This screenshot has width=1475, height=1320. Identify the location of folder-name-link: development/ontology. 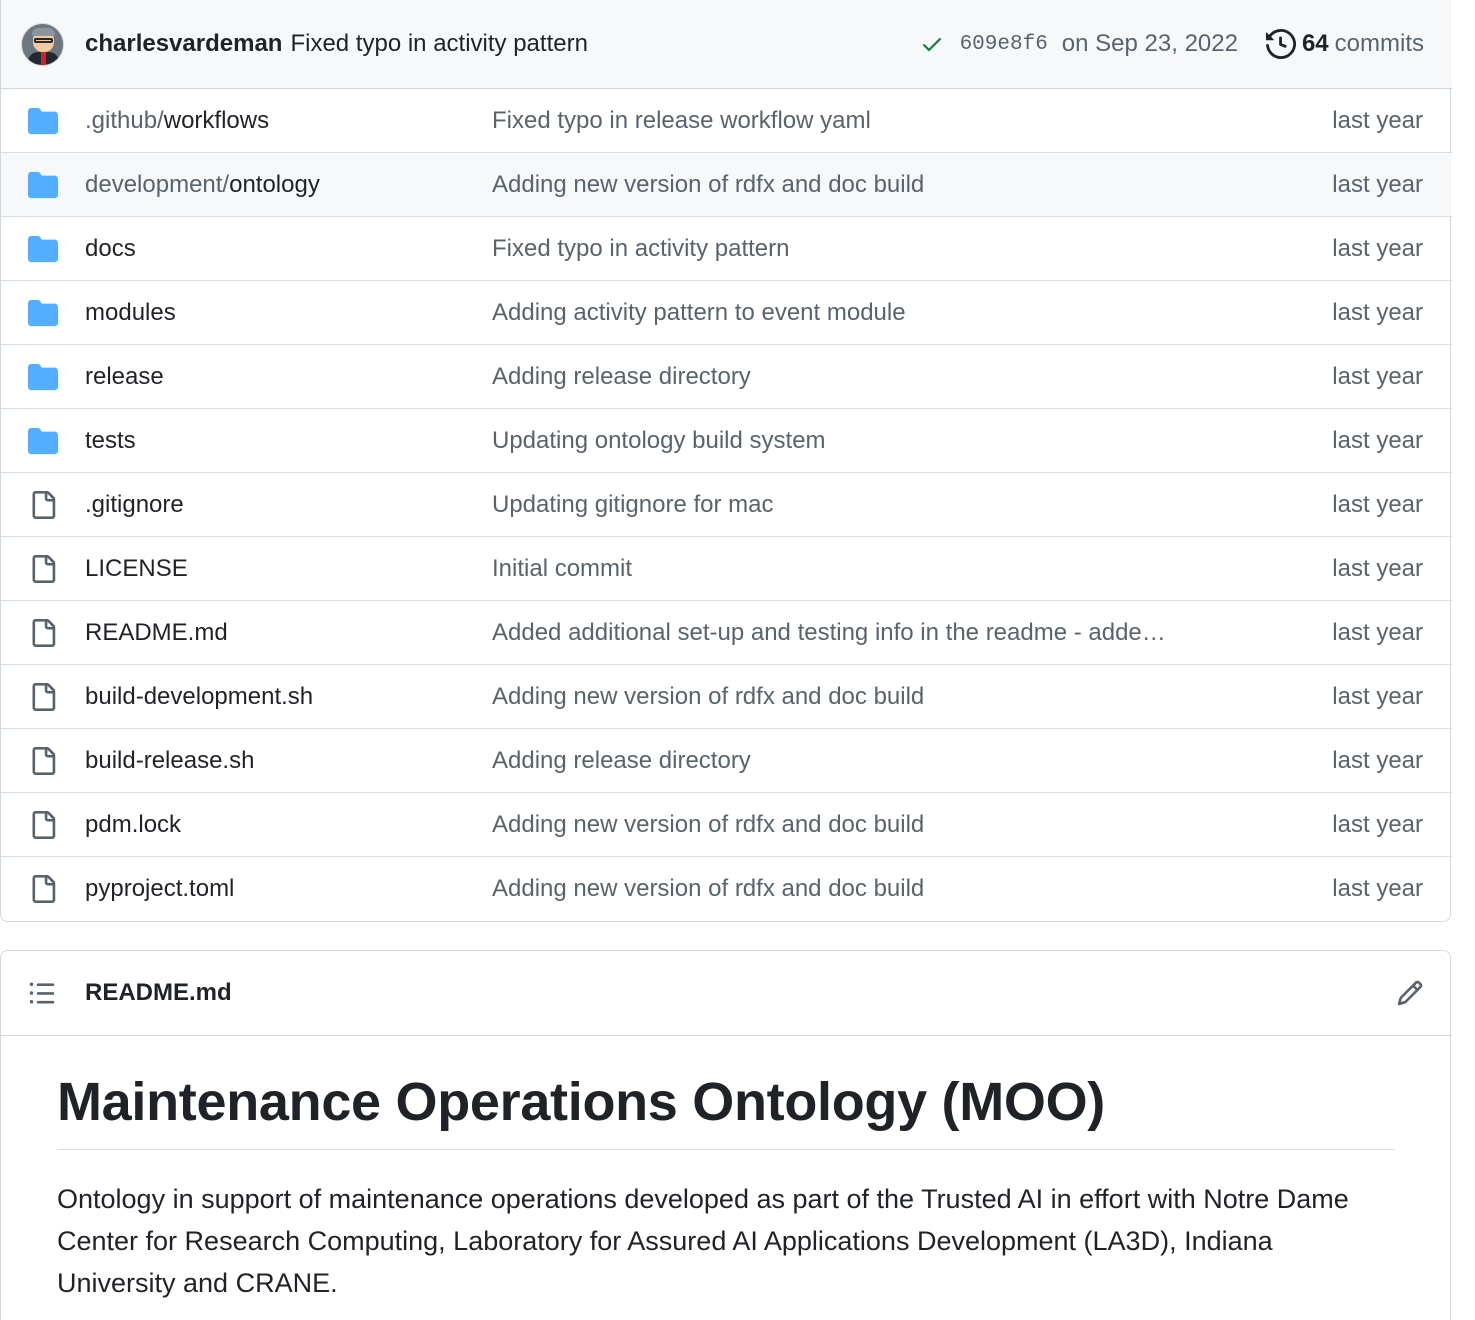
(202, 185).